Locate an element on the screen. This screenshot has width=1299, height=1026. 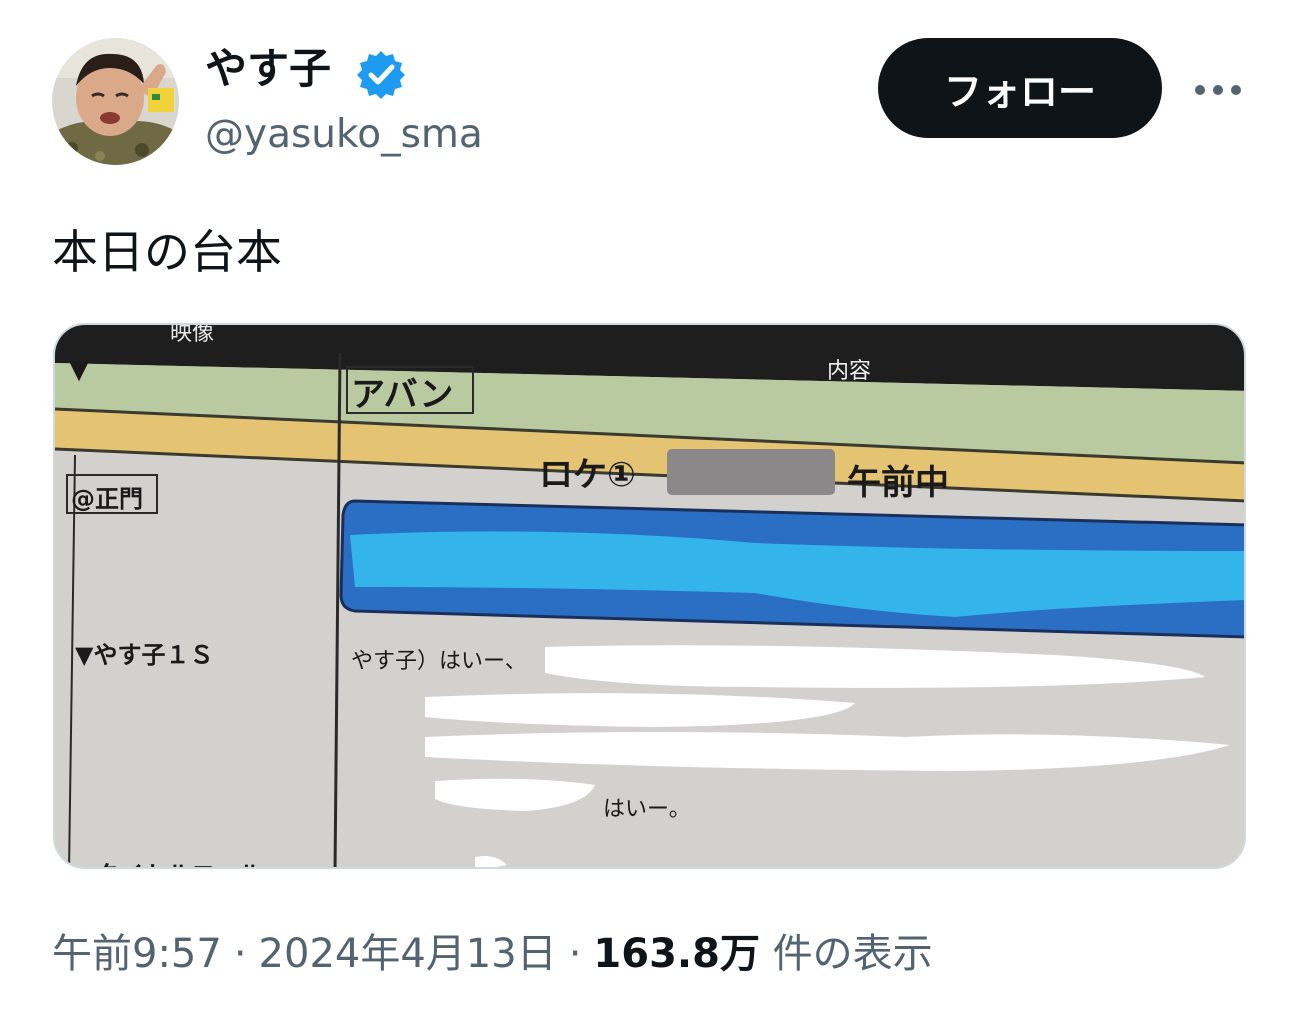
display-name: やす子 is located at coordinates (268, 69).